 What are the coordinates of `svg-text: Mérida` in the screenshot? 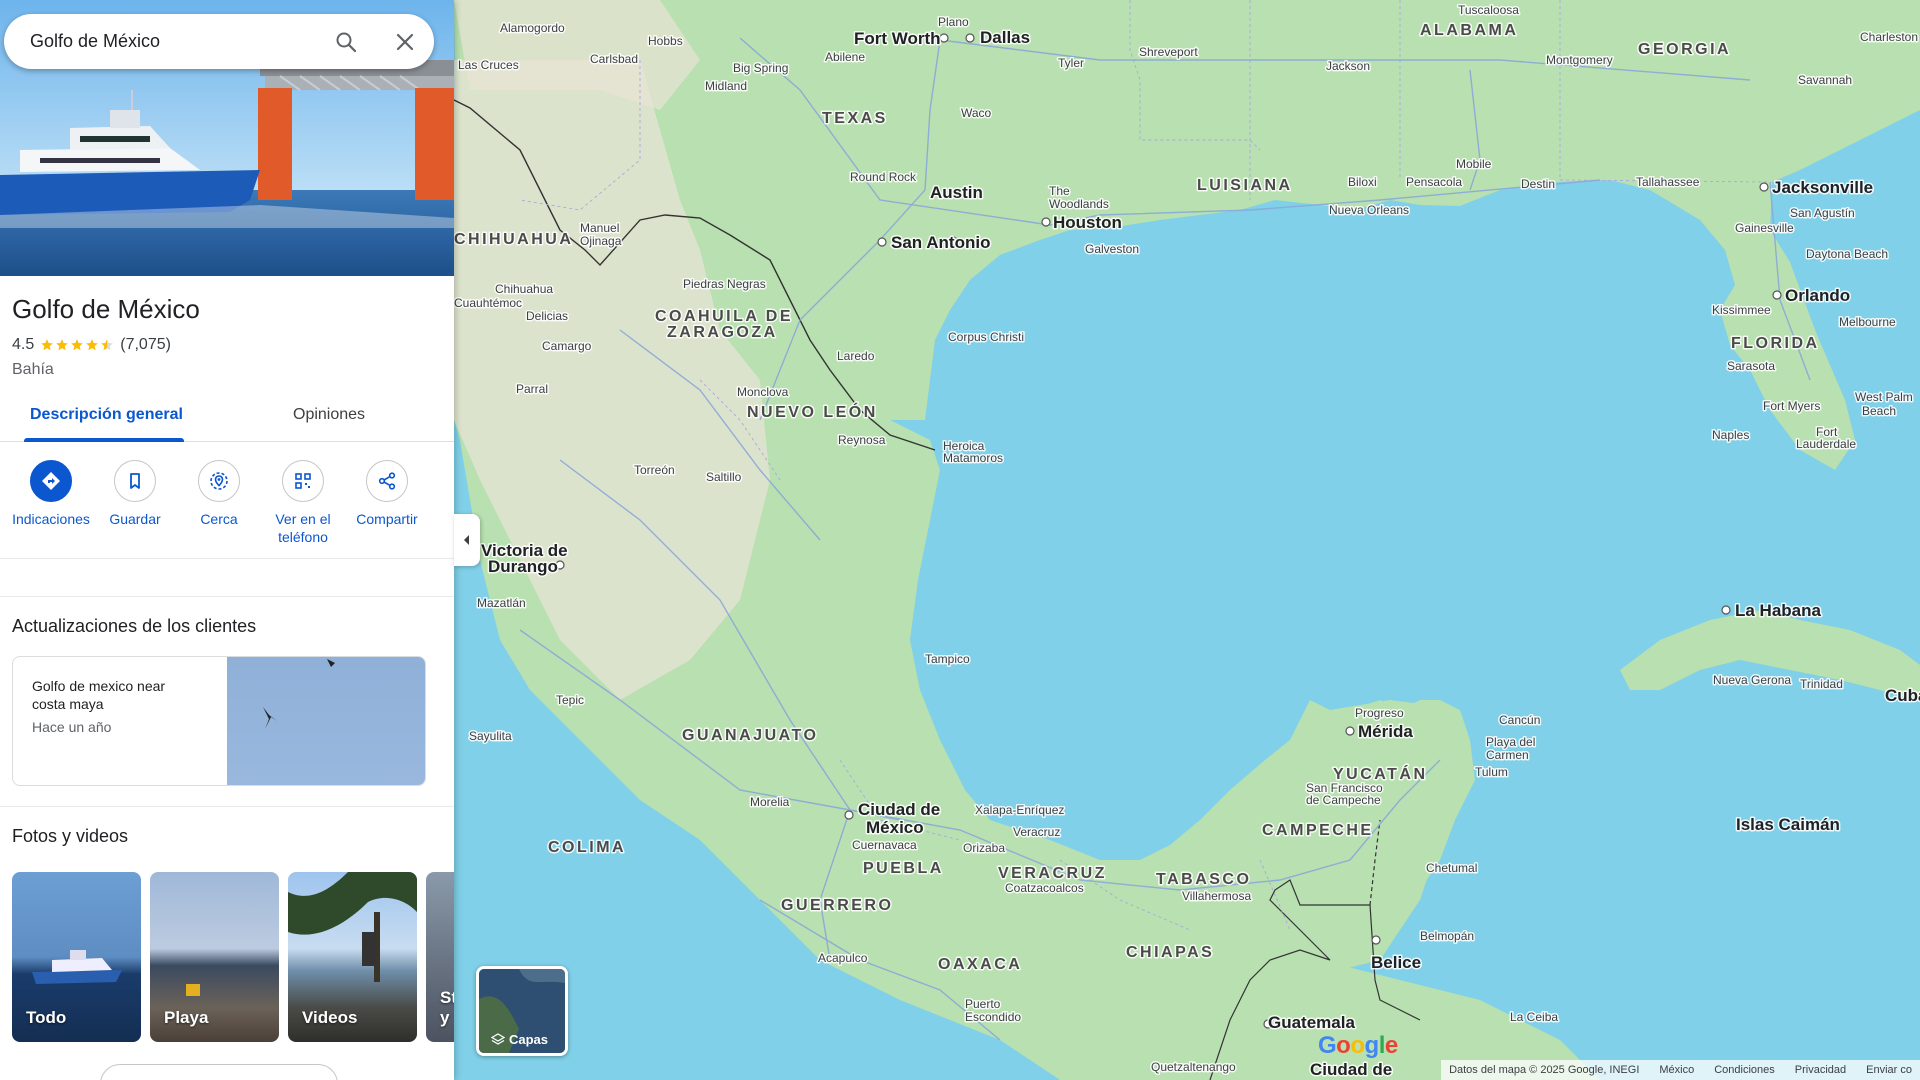 It's located at (1385, 731).